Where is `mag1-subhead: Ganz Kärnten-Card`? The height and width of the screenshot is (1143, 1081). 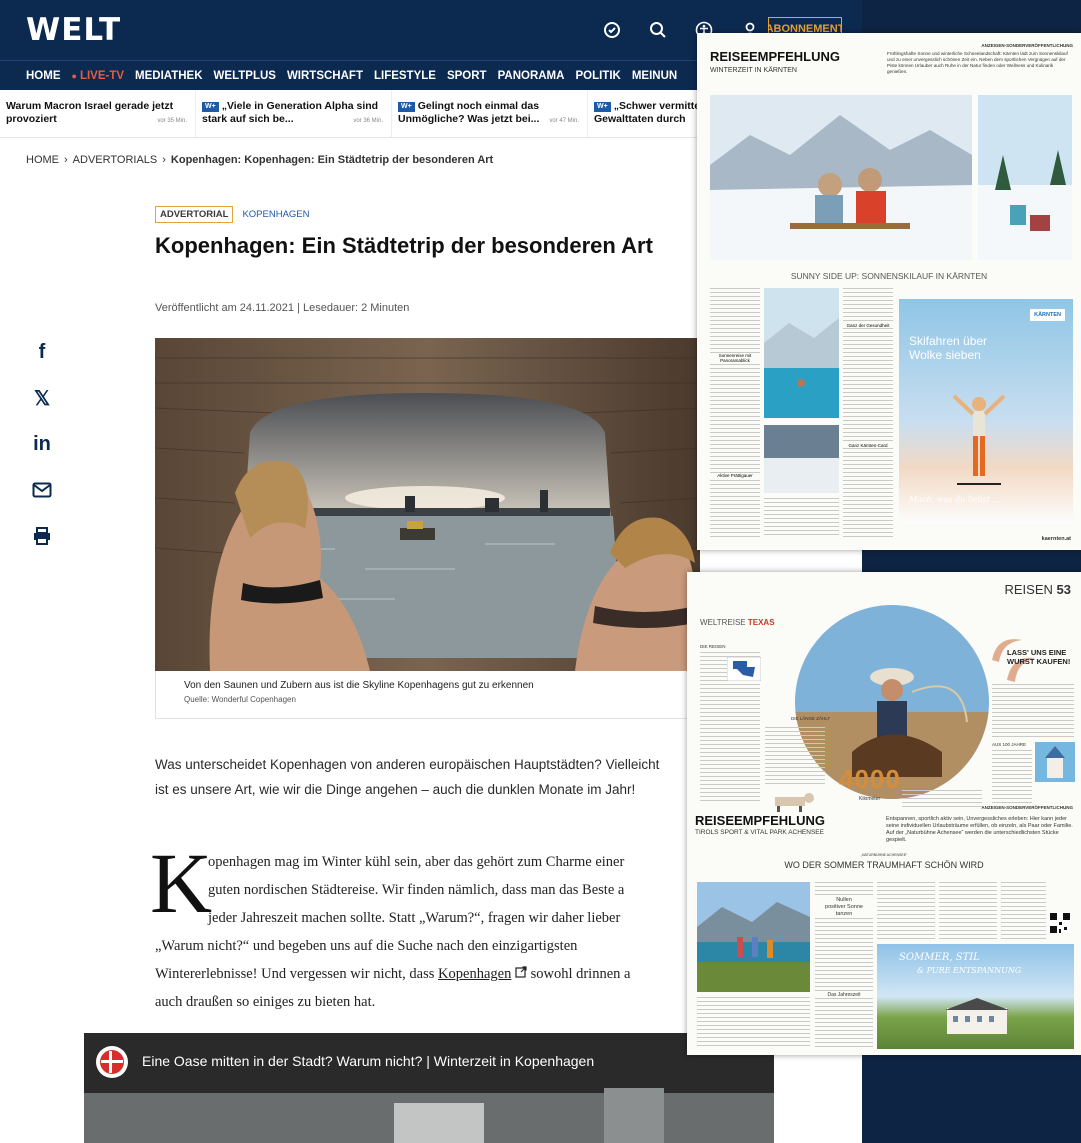
mag1-subhead: Ganz Kärnten-Card is located at coordinates (868, 445).